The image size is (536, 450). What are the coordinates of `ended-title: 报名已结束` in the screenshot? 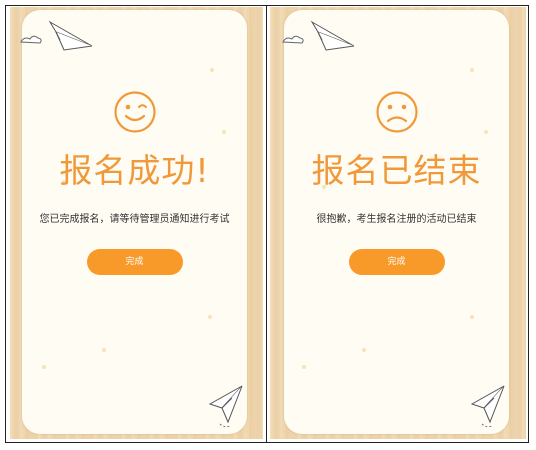 It's located at (396, 170).